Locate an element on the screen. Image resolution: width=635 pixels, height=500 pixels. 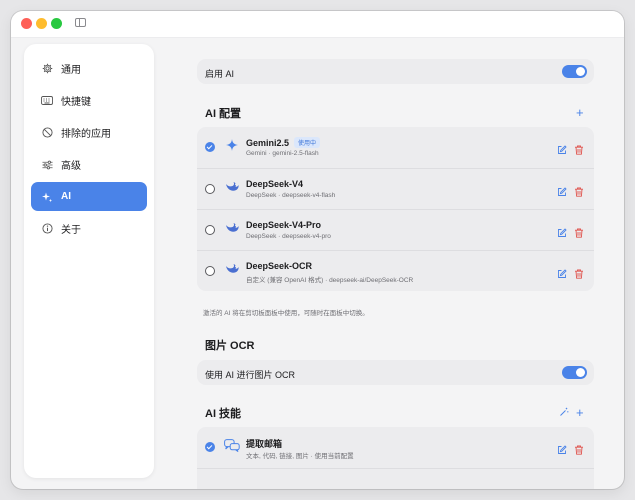
ai-skills-list: 提取邮箱 文本, 代码, 链接, 图片 · 使用当前配置 is located at coordinates (395, 458).